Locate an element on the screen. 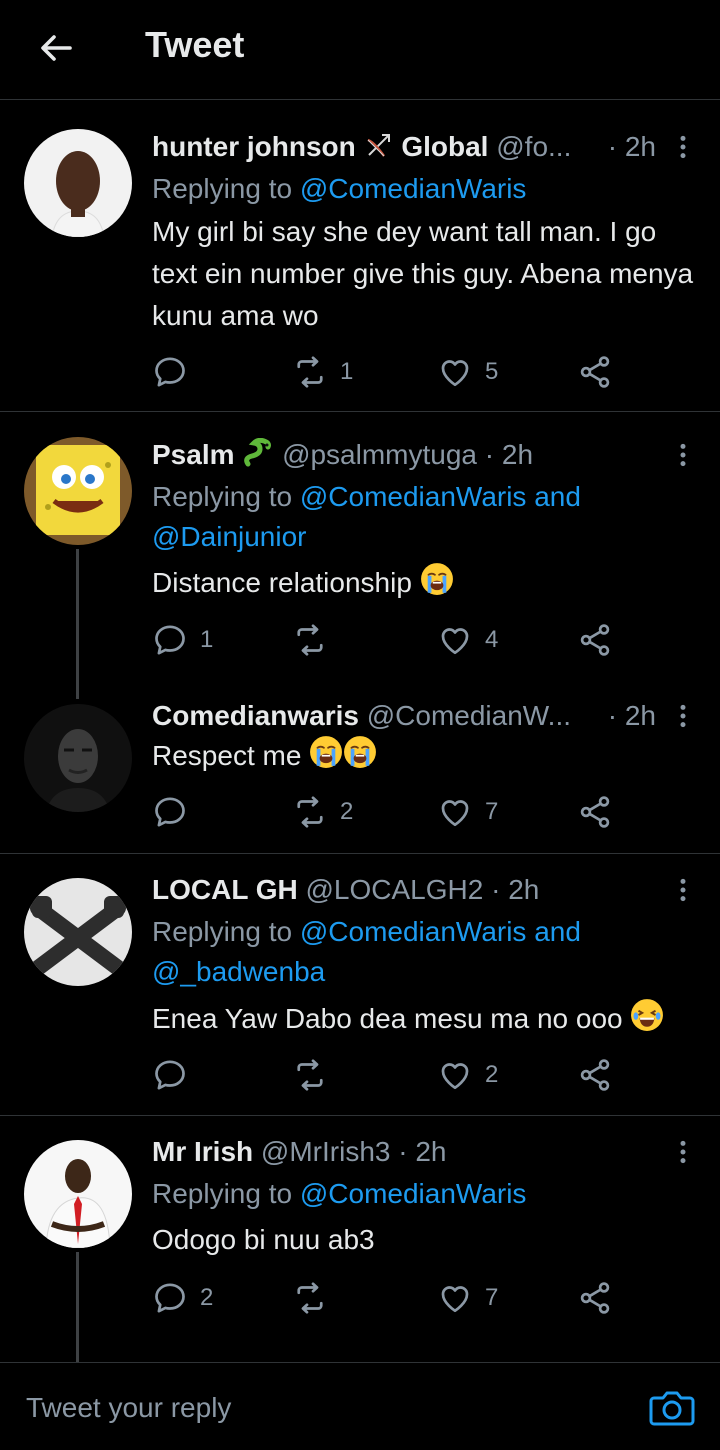  author-name-suffix: Global is located at coordinates (445, 146).